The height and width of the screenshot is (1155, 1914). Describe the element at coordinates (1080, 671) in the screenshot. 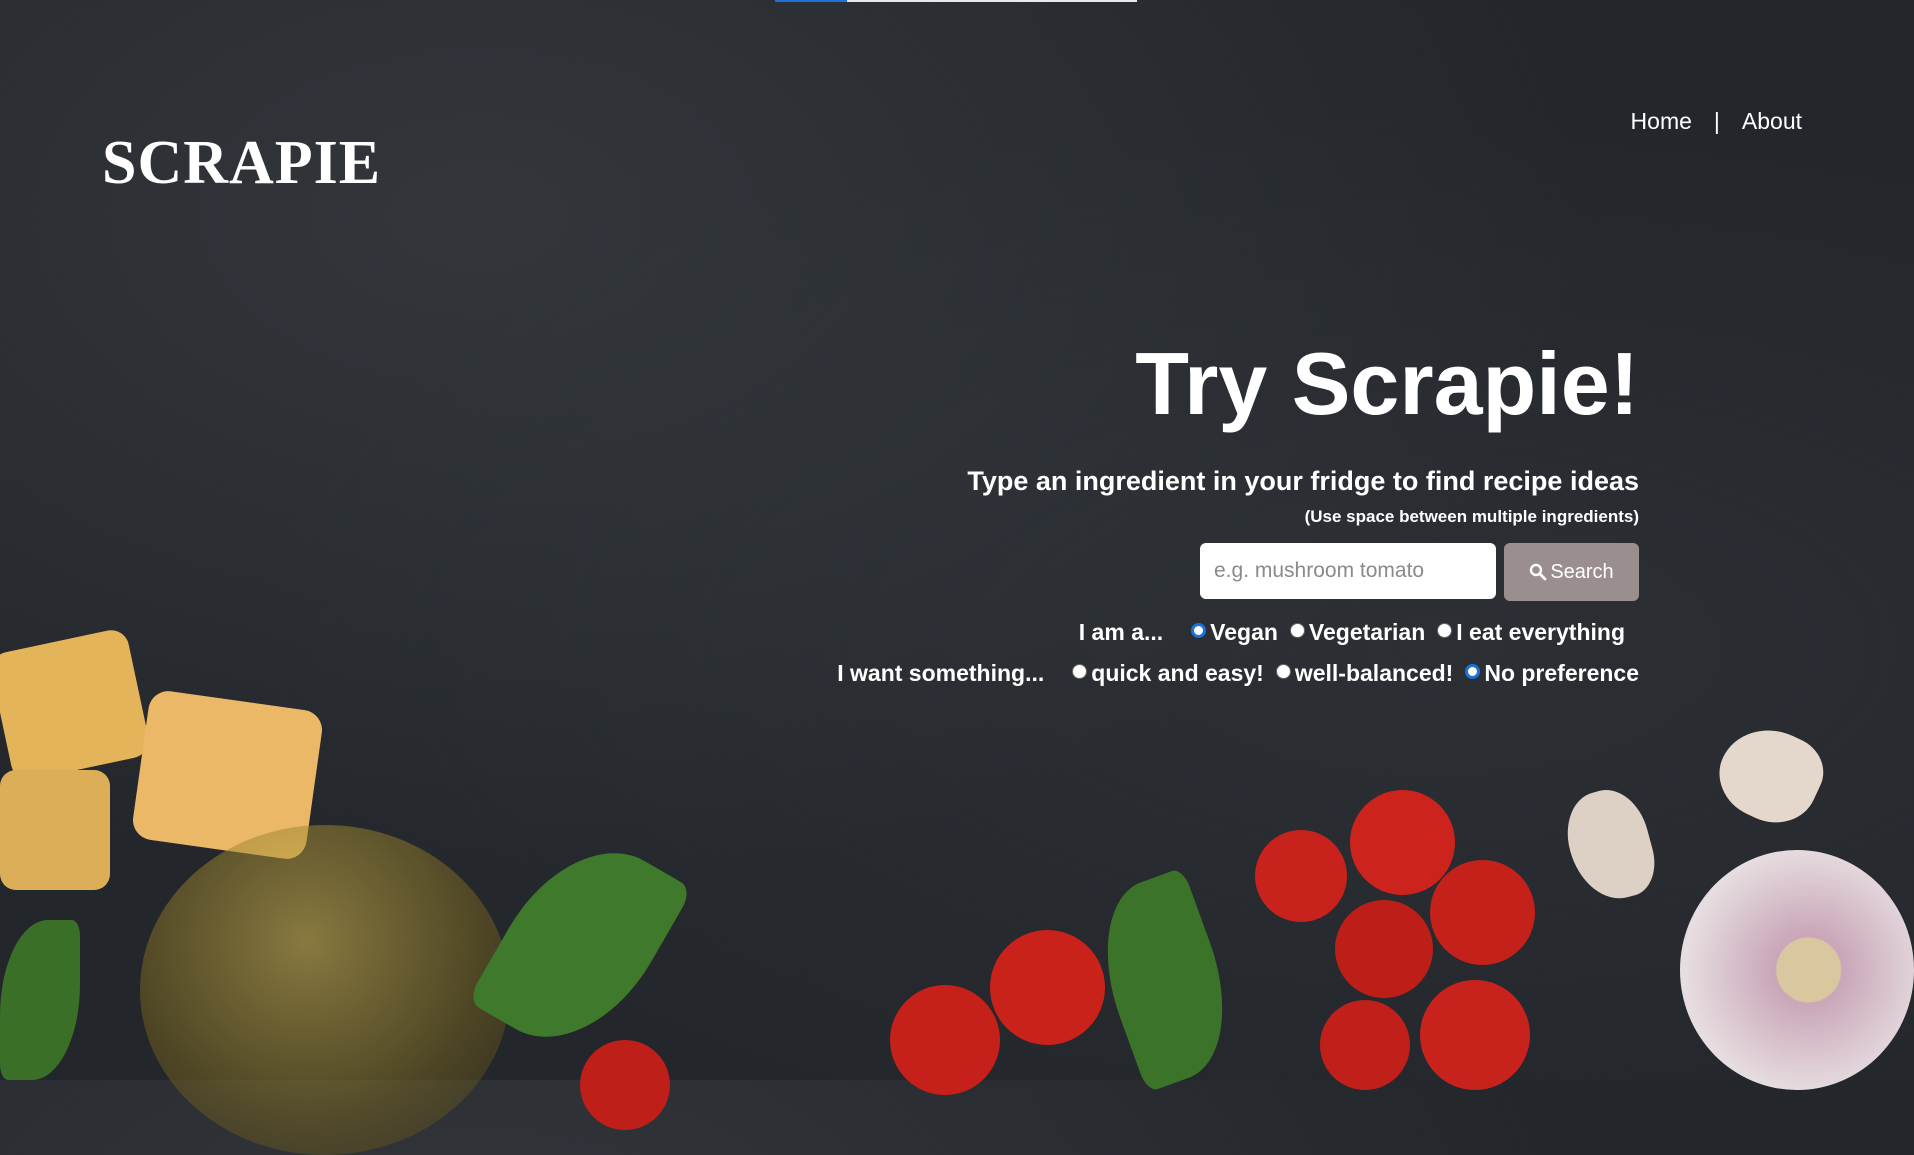

I see `radio-quick` at that location.